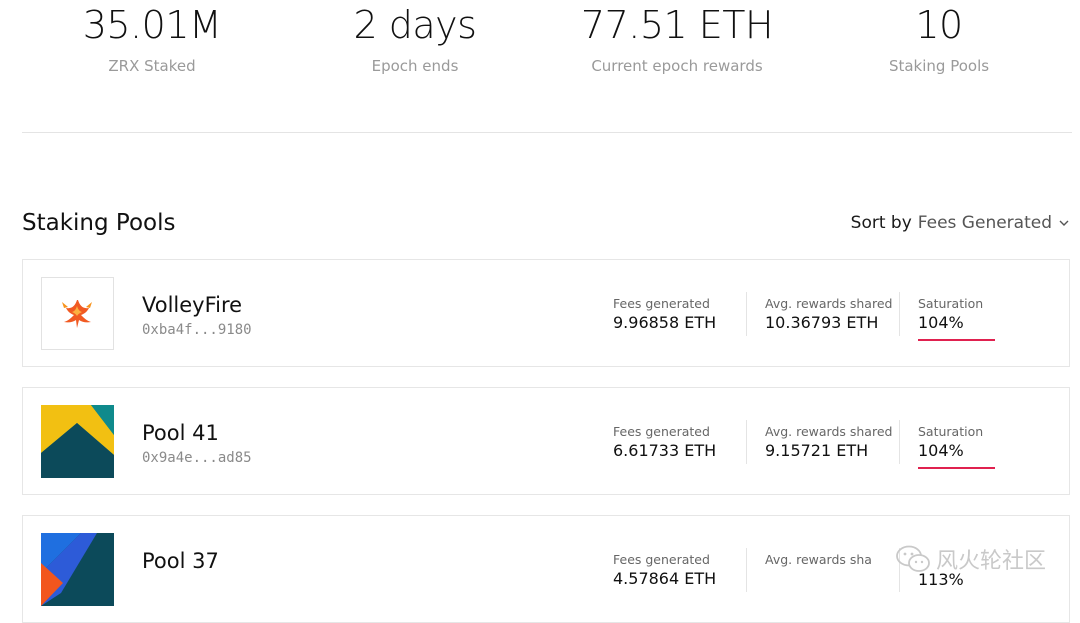 The width and height of the screenshot is (1080, 623). I want to click on fees-generated: Fees generated 6.61733 ETH, so click(664, 442).